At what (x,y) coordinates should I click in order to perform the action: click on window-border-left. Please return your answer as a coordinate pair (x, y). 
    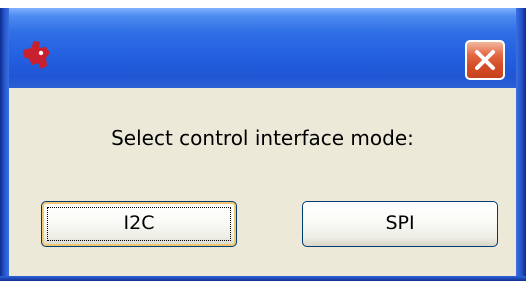
    Looking at the image, I should click on (4, 144).